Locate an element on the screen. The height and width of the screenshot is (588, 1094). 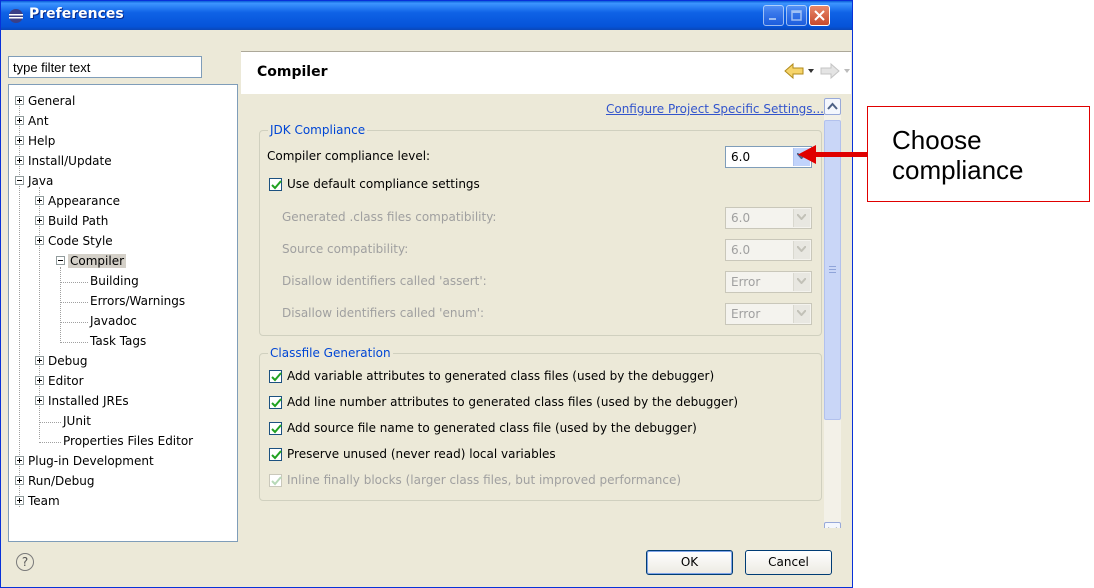
window-title: Preferences is located at coordinates (76, 14).